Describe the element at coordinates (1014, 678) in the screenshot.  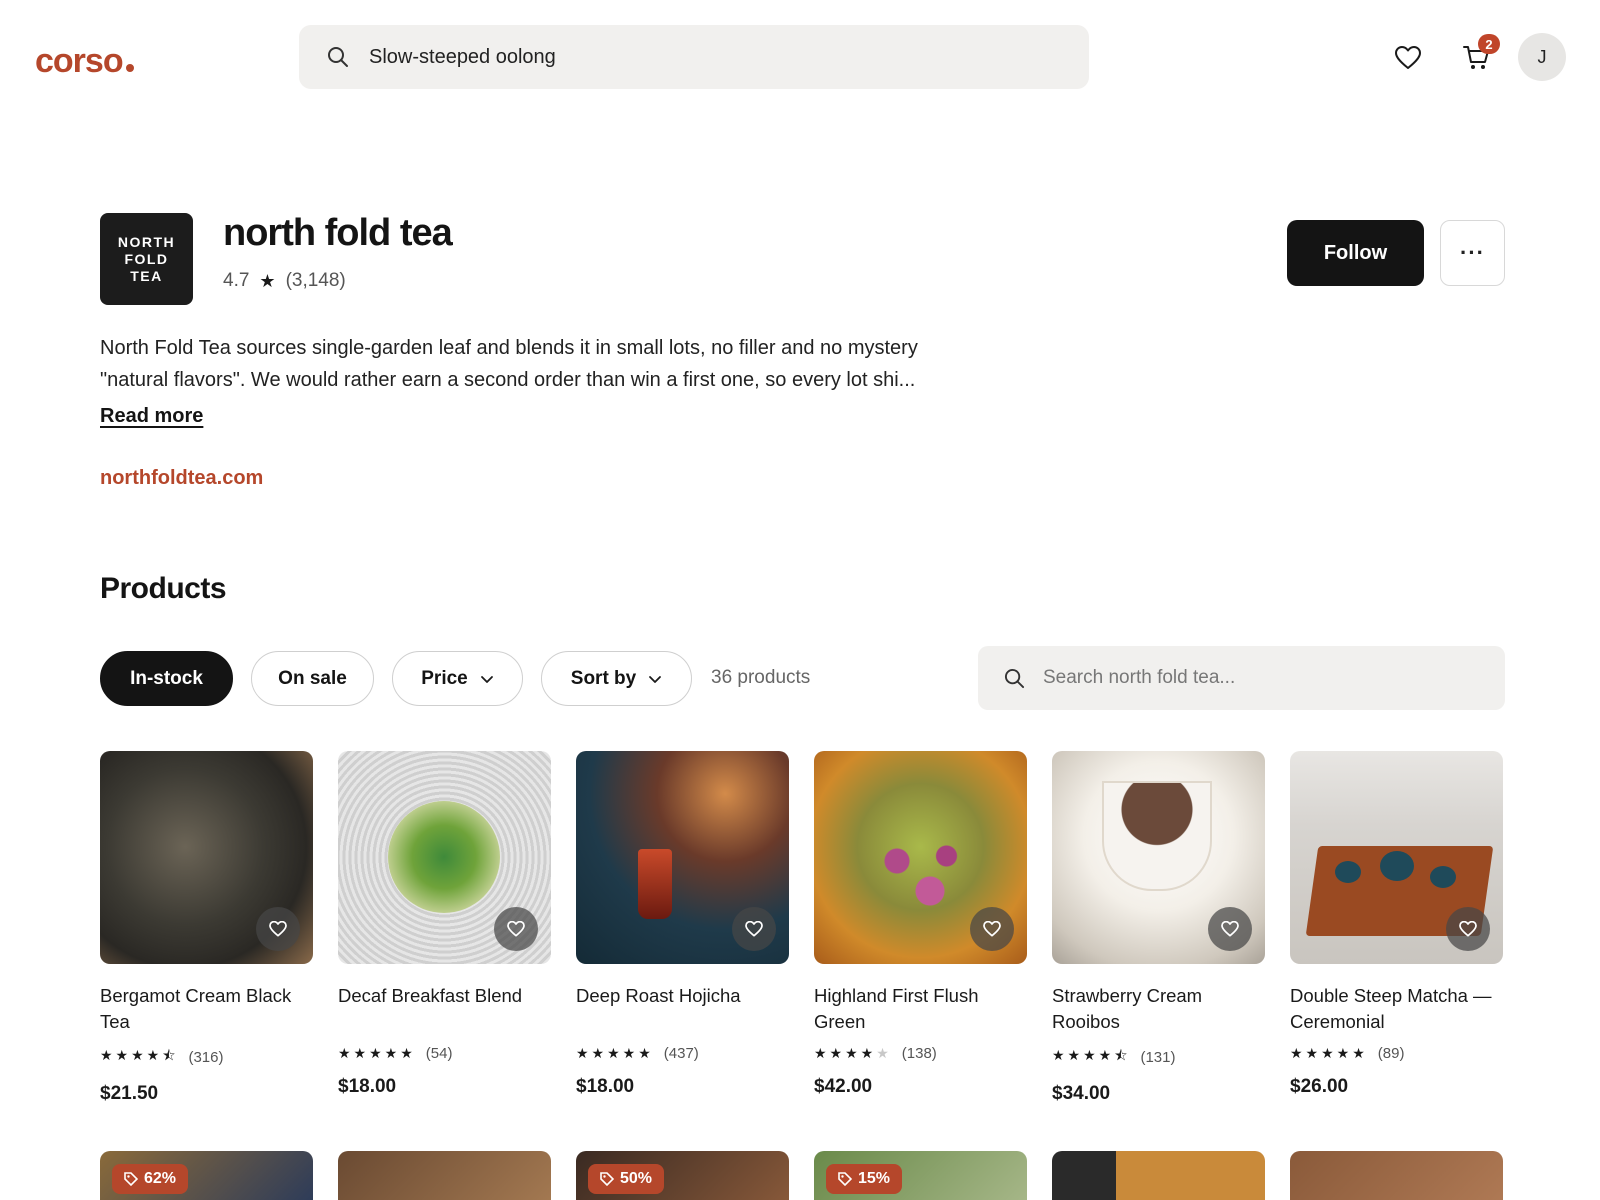
I see `search-icon` at that location.